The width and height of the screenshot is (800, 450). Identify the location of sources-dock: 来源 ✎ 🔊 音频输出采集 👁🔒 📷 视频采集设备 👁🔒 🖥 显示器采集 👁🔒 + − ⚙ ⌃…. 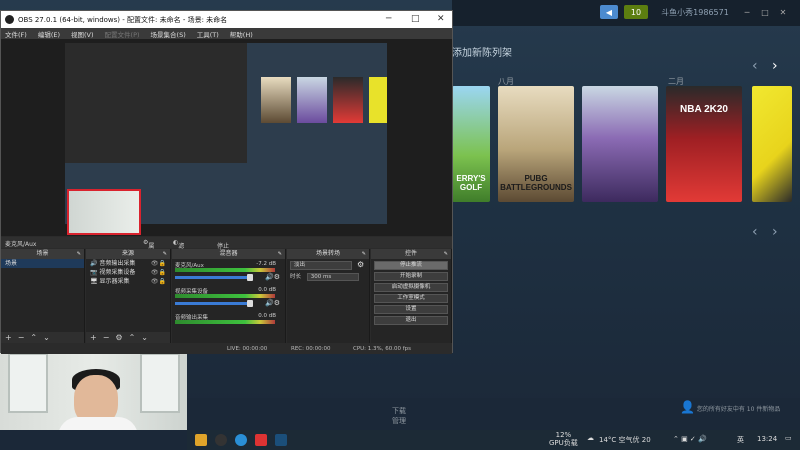
(128, 296).